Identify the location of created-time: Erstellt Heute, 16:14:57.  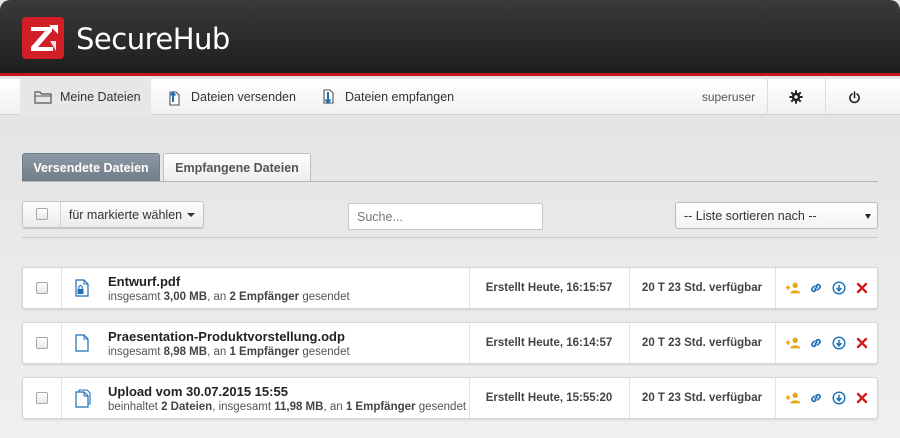
(549, 343).